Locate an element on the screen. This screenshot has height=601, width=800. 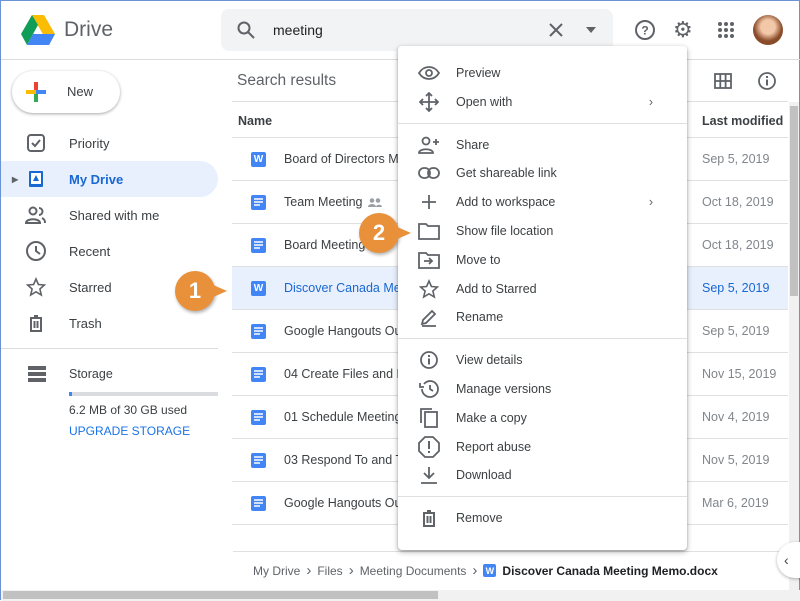
menu-item-label: Report abuse is located at coordinates (494, 446).